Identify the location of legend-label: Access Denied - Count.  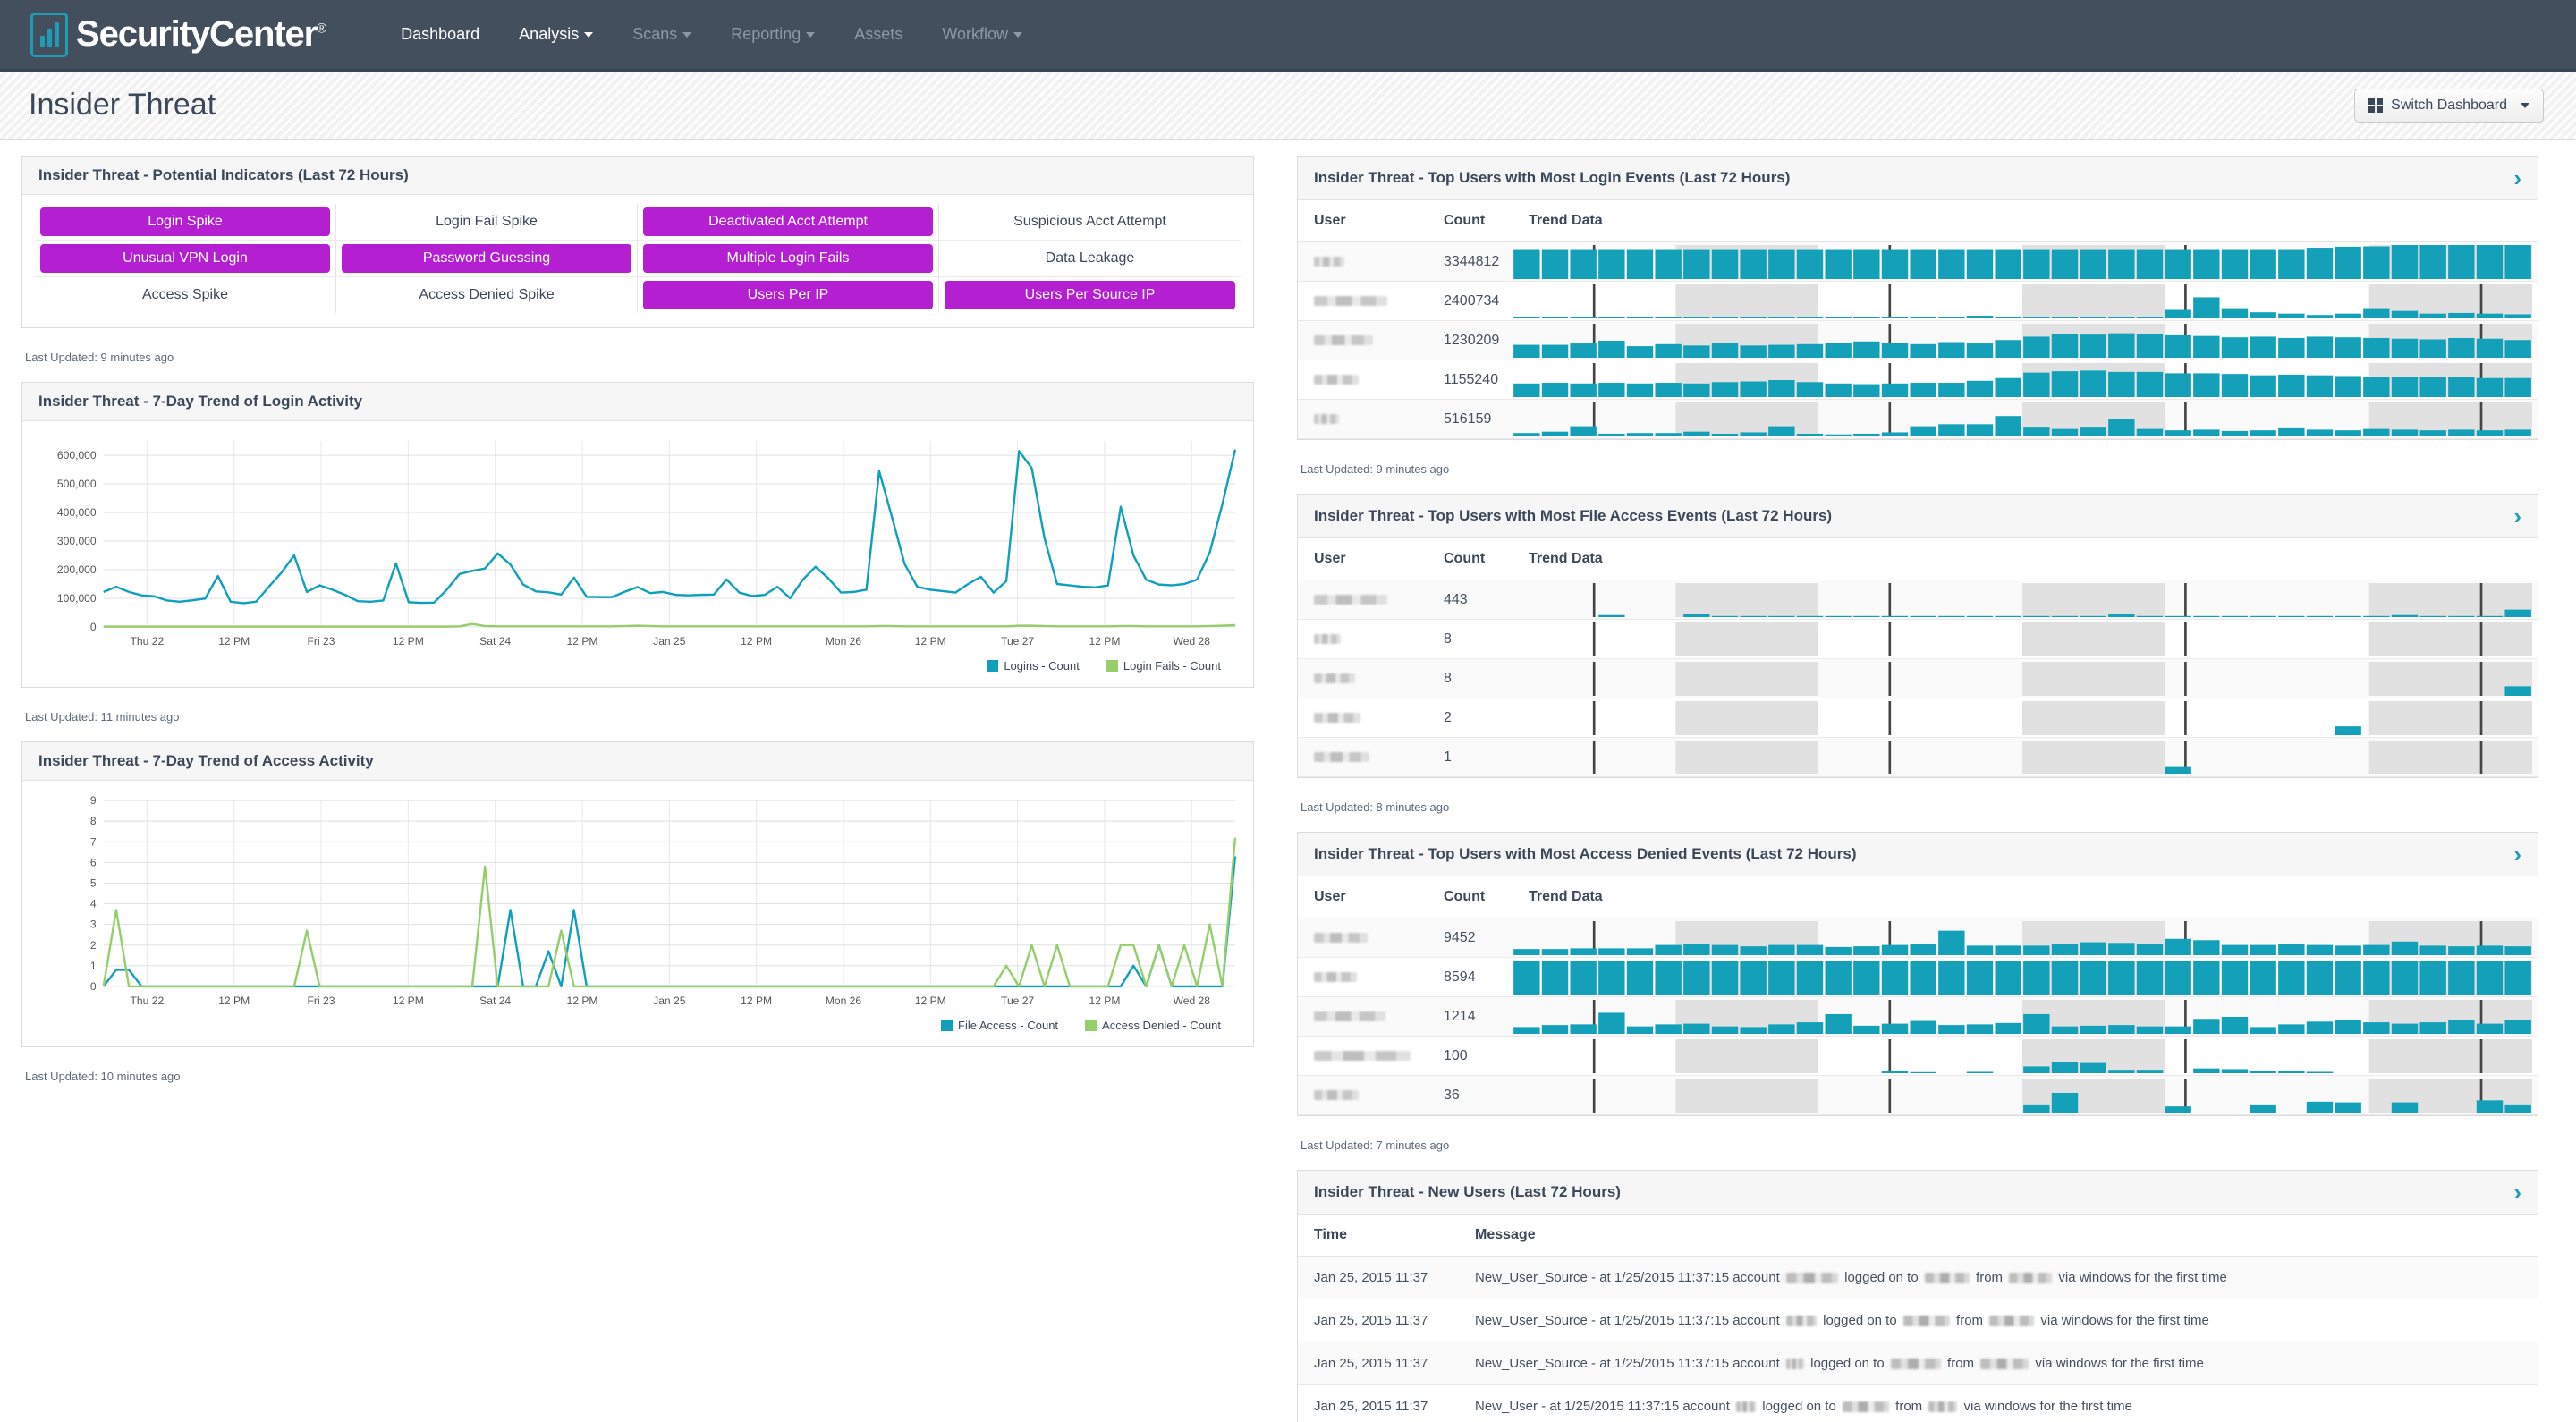
(1161, 1026).